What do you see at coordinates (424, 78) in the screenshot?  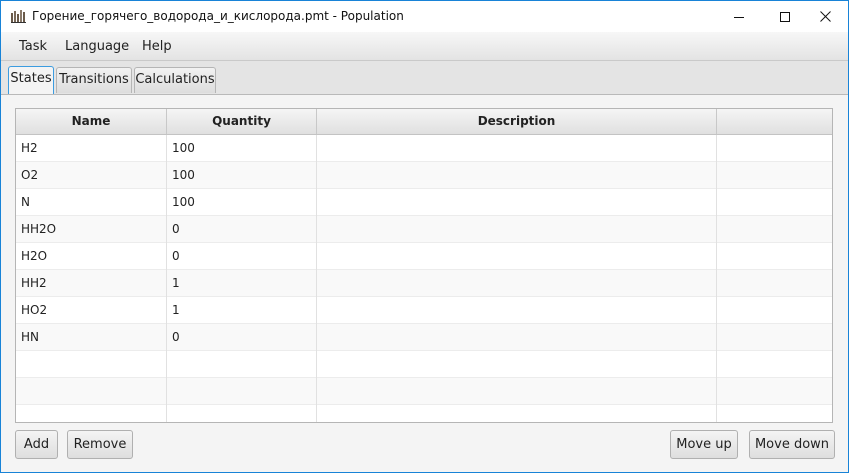 I see `tab-bar: States Transitions Calculations` at bounding box center [424, 78].